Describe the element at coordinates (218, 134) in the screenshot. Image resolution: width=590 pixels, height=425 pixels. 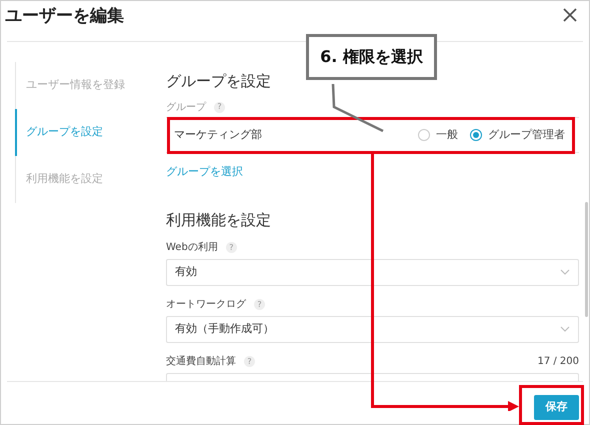
I see `group-name: マーケティング部` at that location.